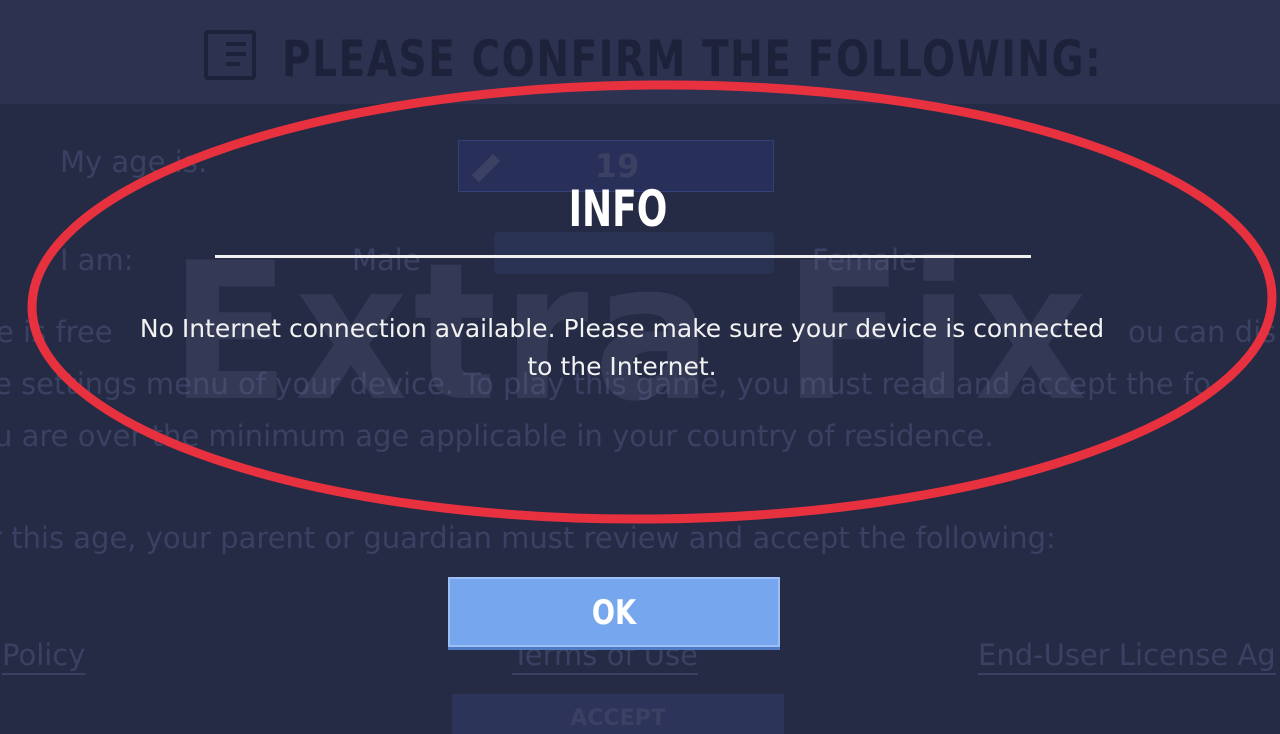 The height and width of the screenshot is (734, 1280). What do you see at coordinates (97, 260) in the screenshot?
I see `gender-label: I am:` at bounding box center [97, 260].